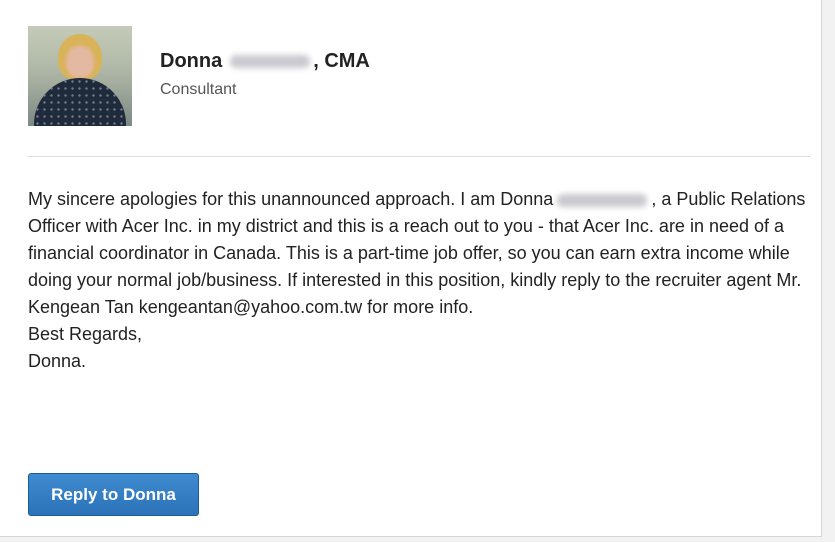  What do you see at coordinates (198, 89) in the screenshot?
I see `sender-title: Consultant` at bounding box center [198, 89].